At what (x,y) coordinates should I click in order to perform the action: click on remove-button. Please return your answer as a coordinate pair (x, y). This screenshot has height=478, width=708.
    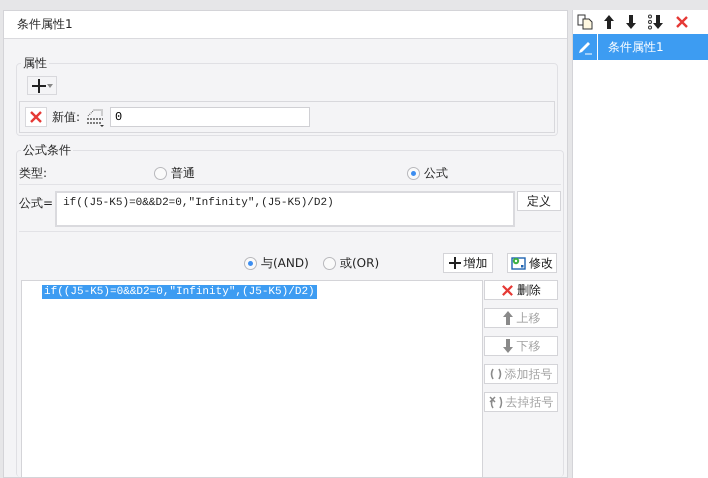
    Looking at the image, I should click on (36, 117).